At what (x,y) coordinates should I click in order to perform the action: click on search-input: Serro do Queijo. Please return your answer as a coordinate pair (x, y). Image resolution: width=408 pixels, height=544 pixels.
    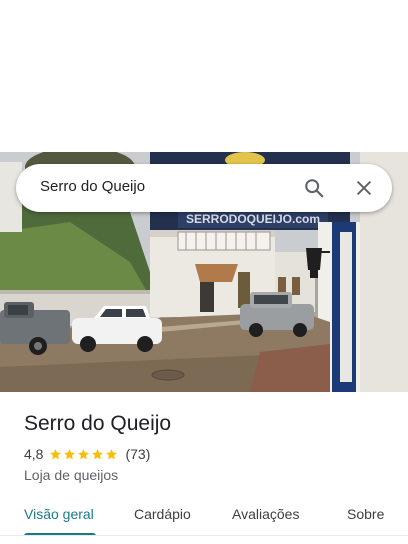
    Looking at the image, I should click on (92, 186).